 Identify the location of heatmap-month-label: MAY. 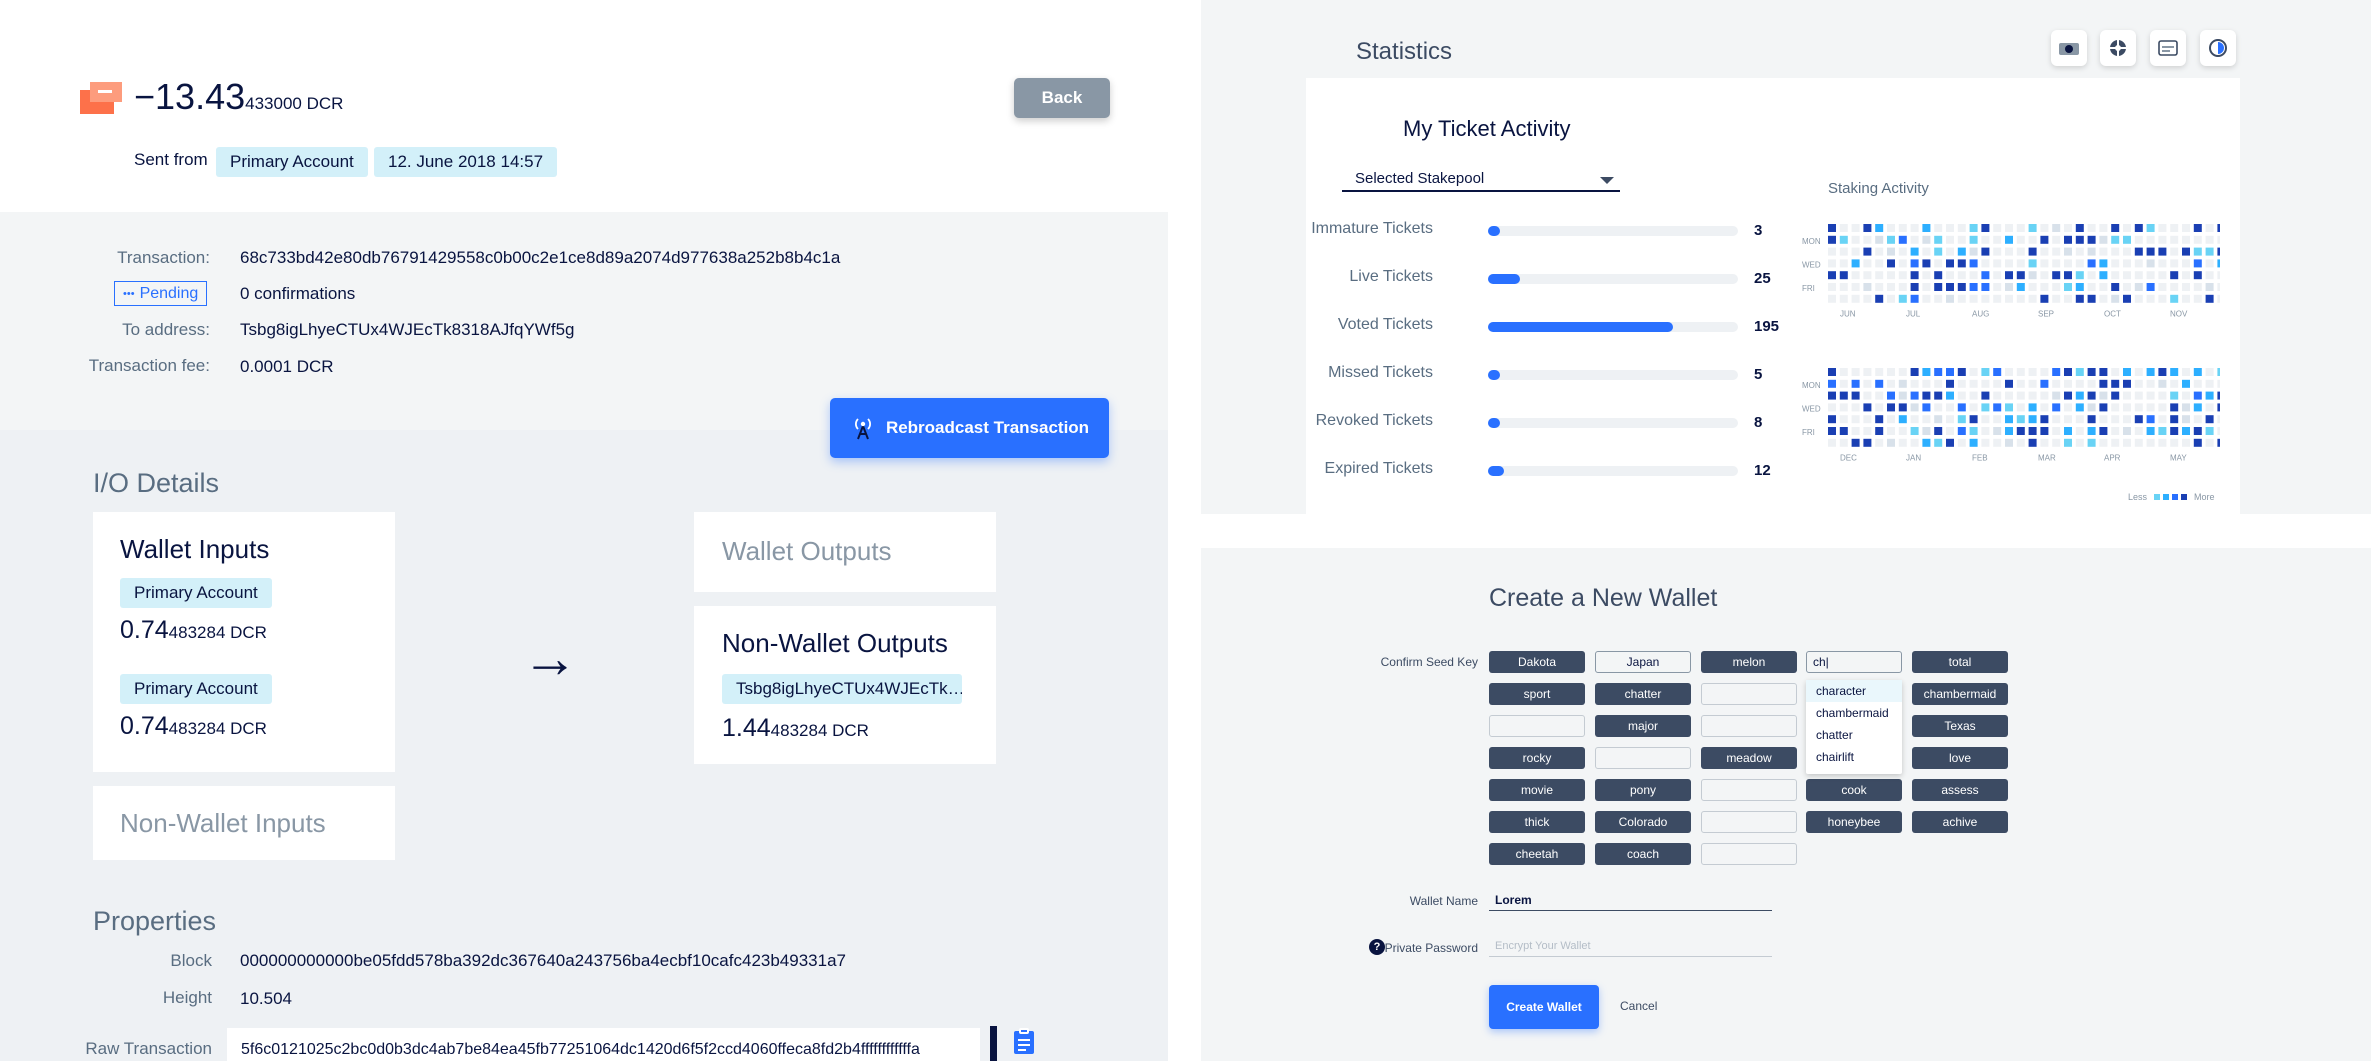
(2178, 458).